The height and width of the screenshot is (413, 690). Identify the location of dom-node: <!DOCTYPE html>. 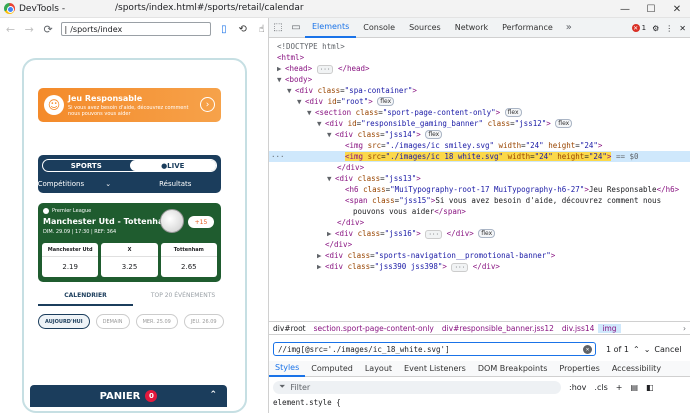
(479, 46).